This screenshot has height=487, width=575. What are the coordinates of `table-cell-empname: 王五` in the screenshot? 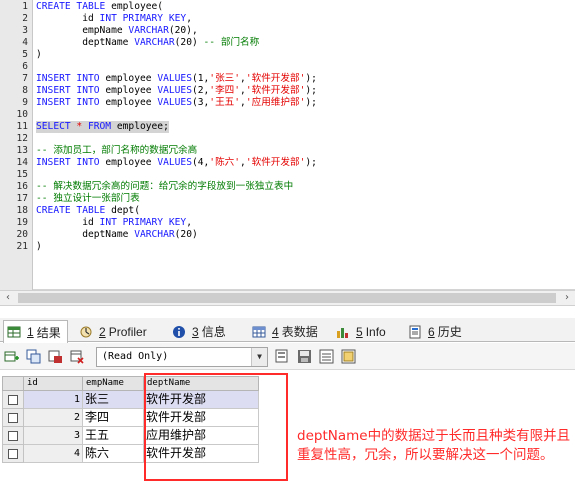 It's located at (113, 436).